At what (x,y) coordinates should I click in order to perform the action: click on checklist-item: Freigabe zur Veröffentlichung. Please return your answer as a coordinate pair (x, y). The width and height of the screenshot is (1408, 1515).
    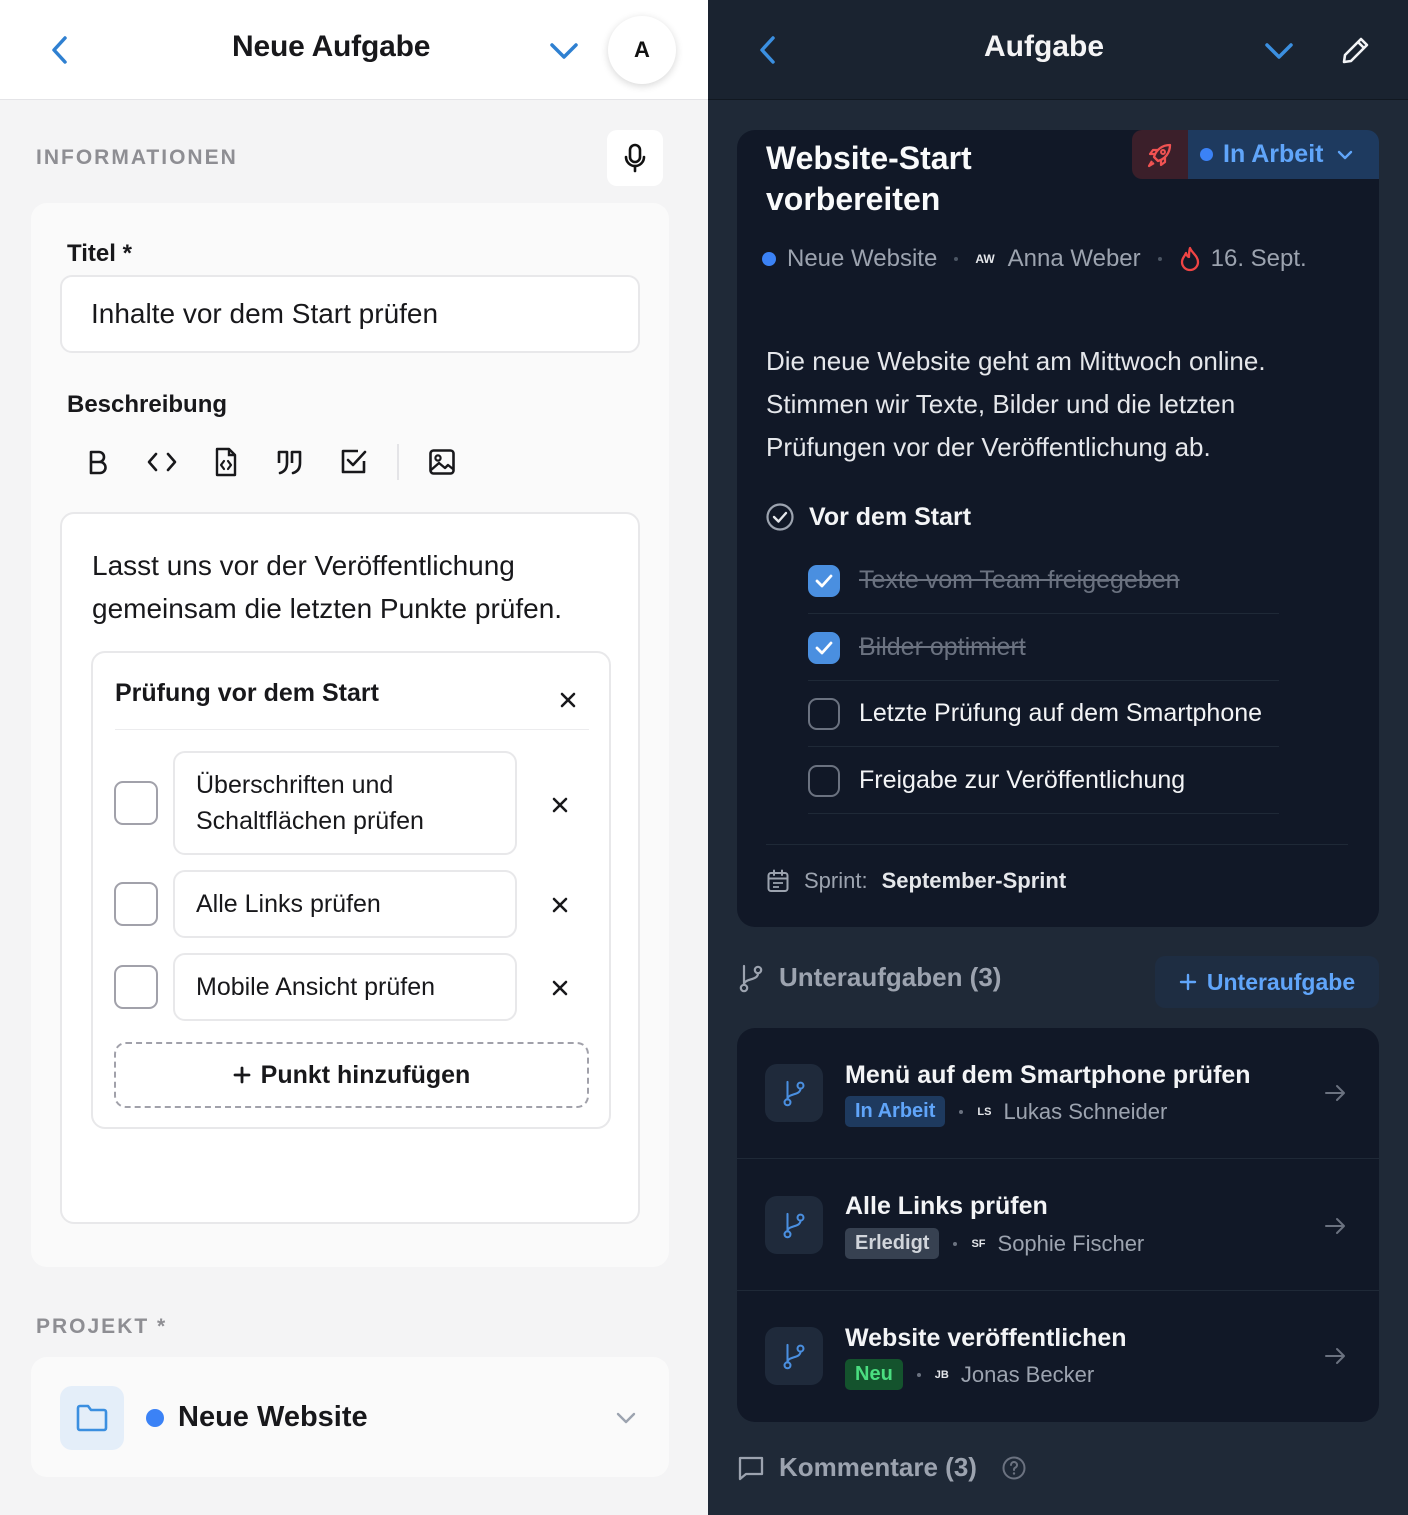
    Looking at the image, I should click on (1043, 781).